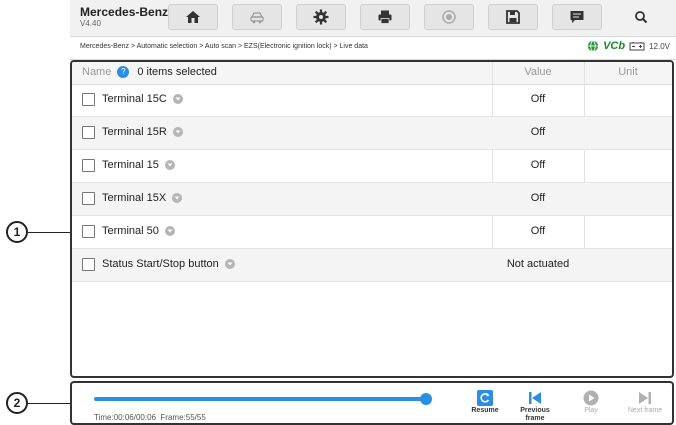 The image size is (676, 425). I want to click on next-frame-button: Next frame, so click(645, 401).